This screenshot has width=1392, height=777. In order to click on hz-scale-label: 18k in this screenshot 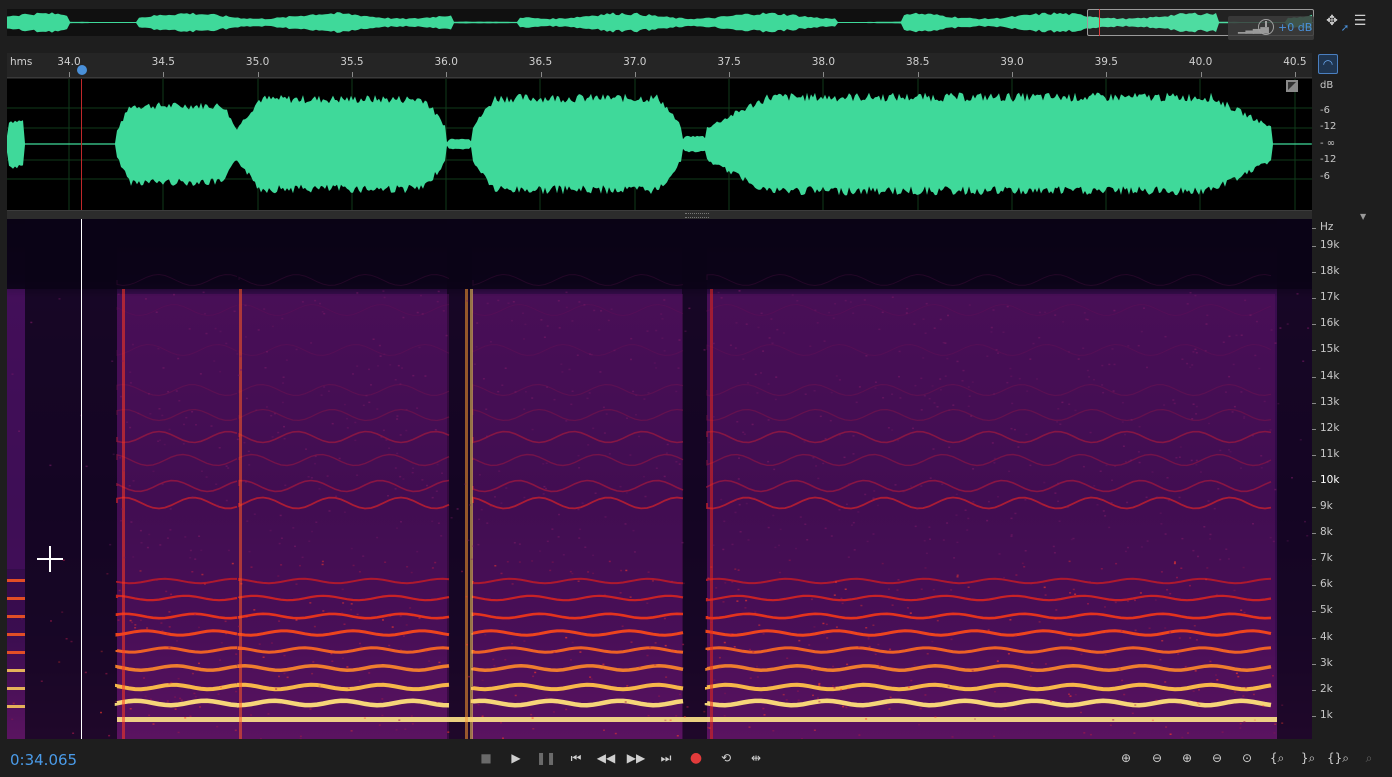, I will do `click(1325, 271)`.